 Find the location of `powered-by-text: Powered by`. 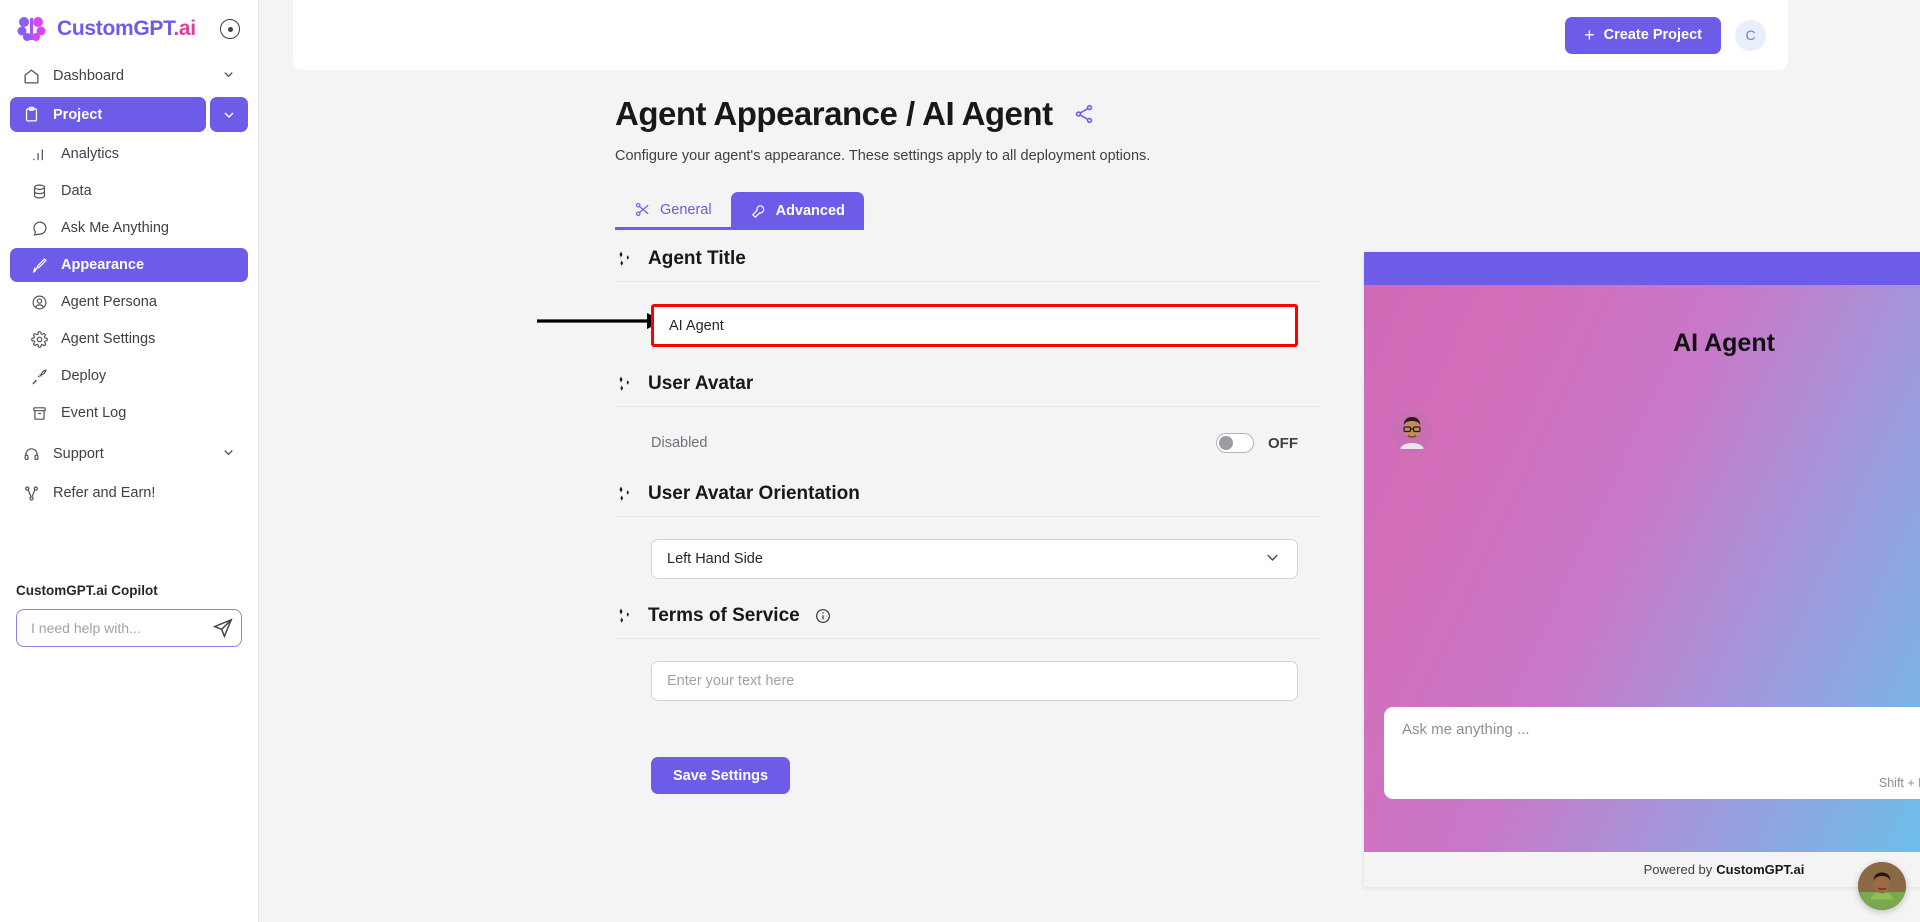

powered-by-text: Powered by is located at coordinates (1678, 869).